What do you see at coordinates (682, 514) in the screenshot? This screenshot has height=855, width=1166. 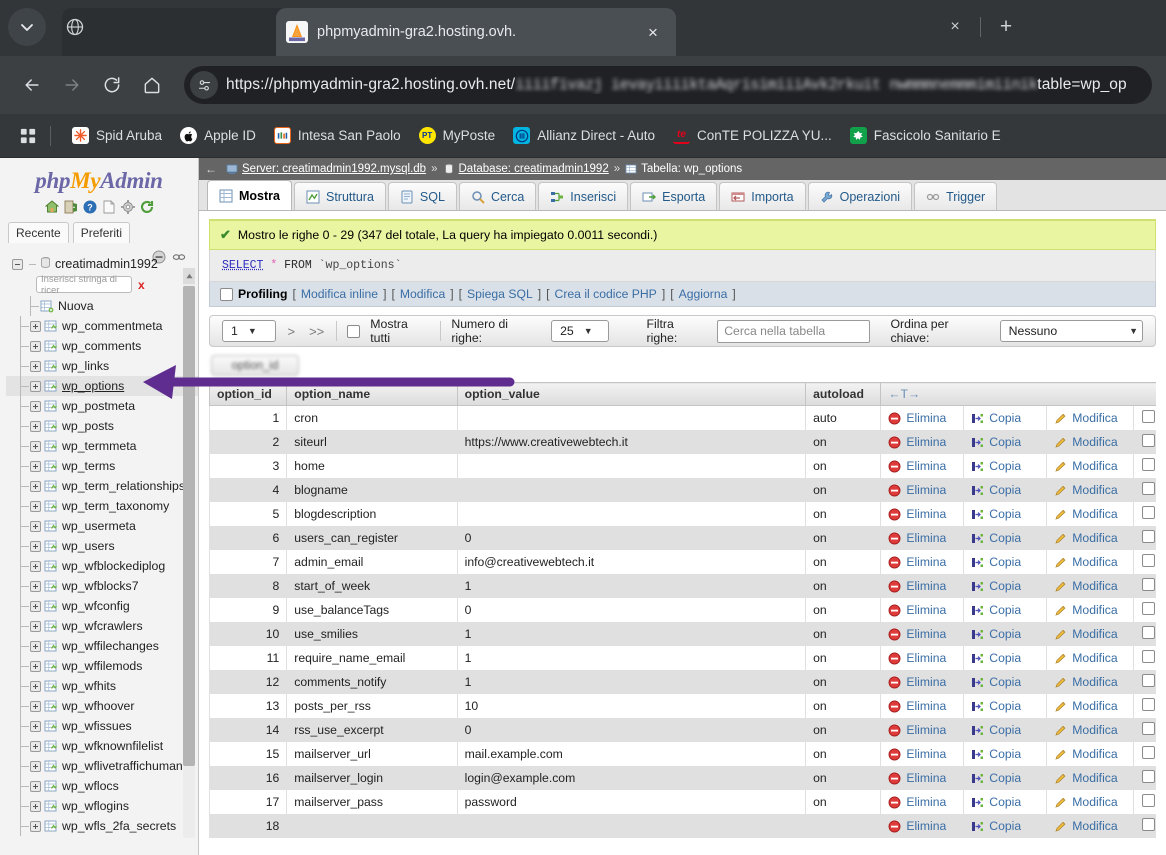 I see `table-row: 5 blogdescription on Elimina Copia Modifica` at bounding box center [682, 514].